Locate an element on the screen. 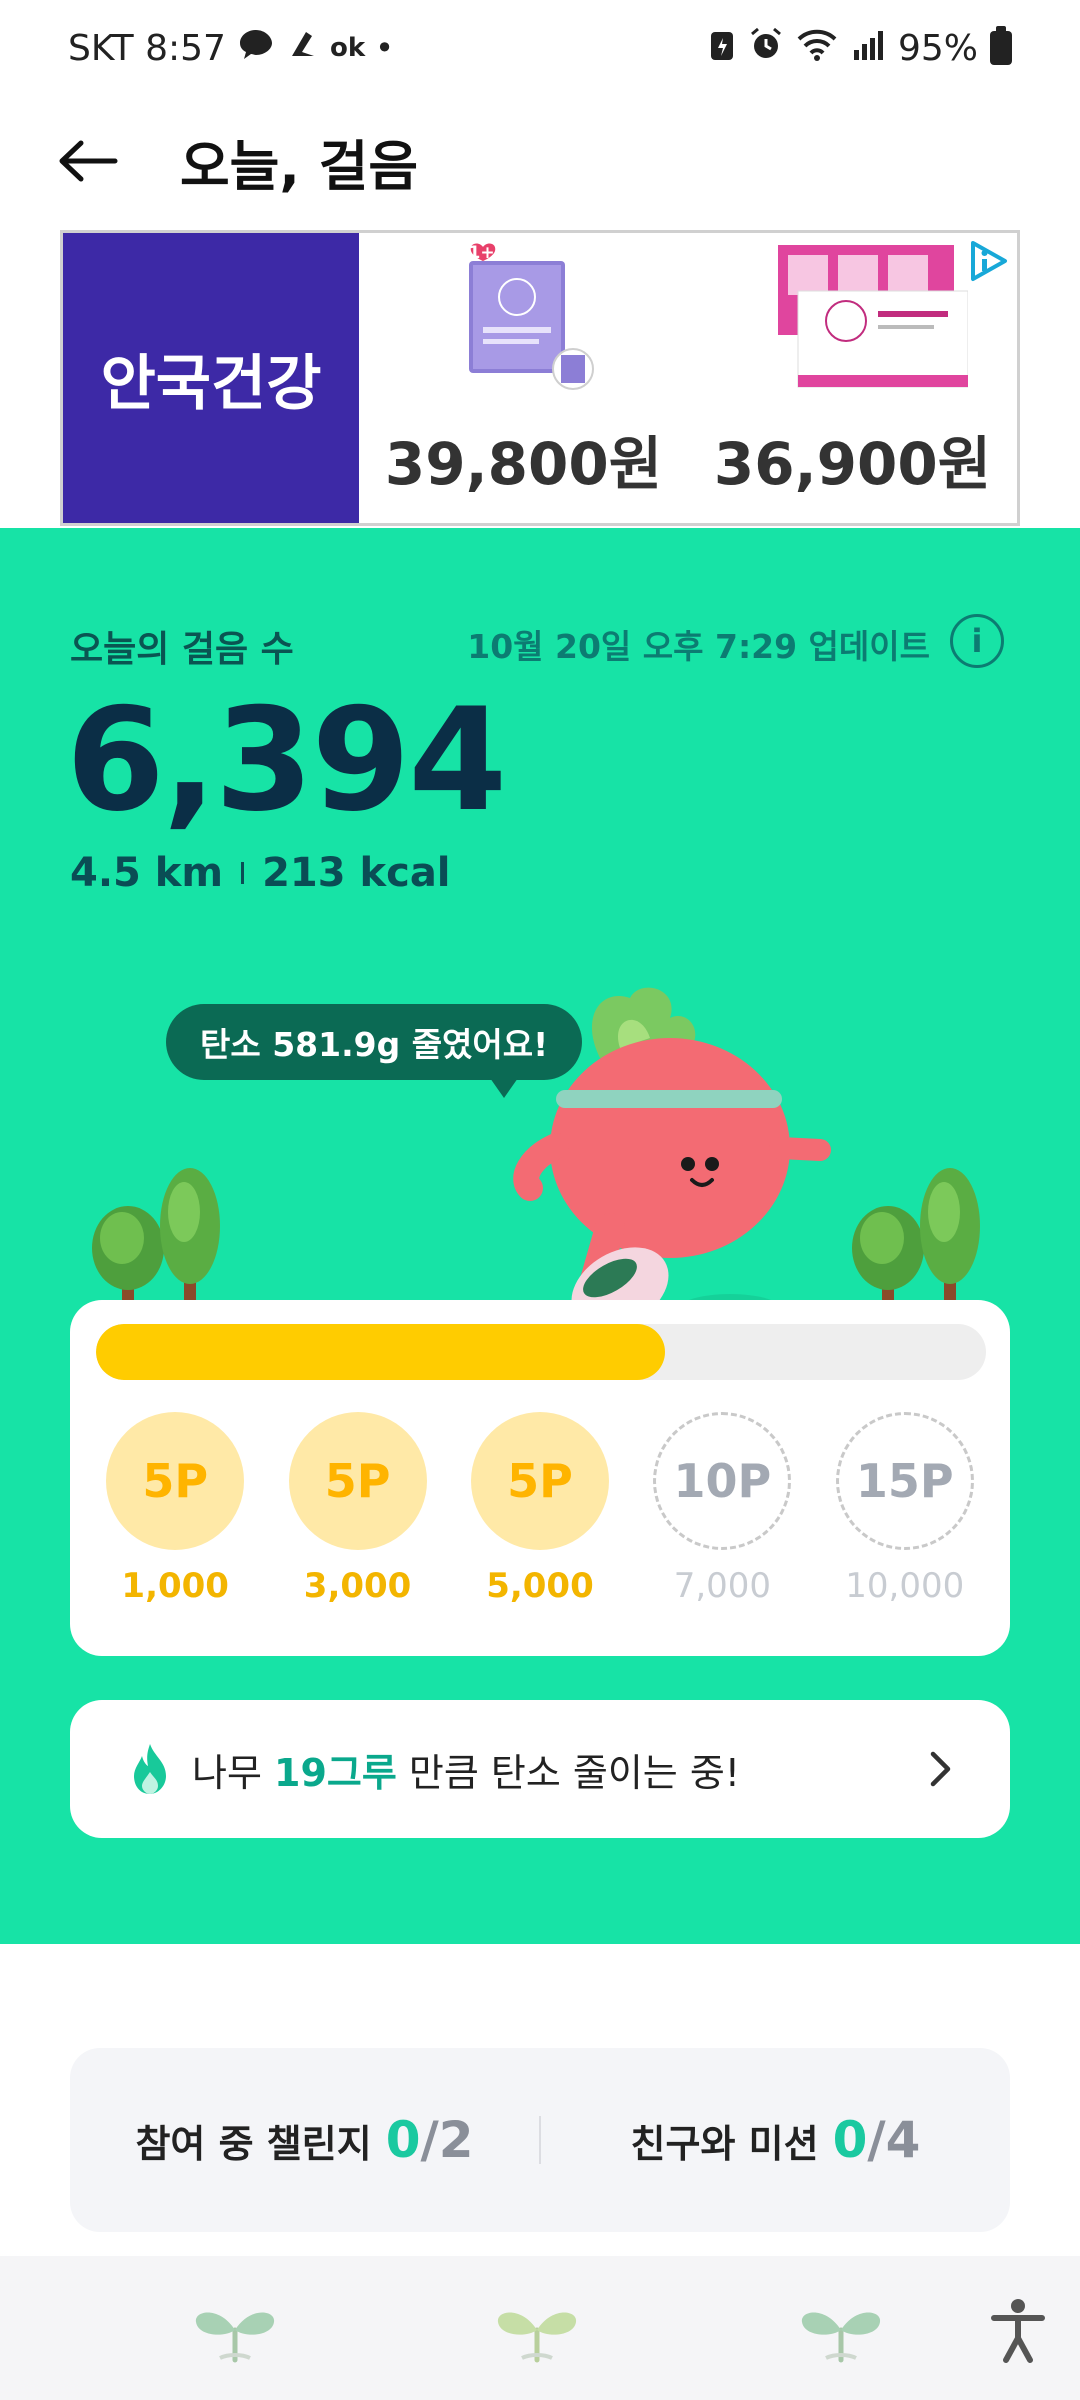 The image size is (1080, 2400). step-metrics: 4.5 km 213 kcal is located at coordinates (260, 873).